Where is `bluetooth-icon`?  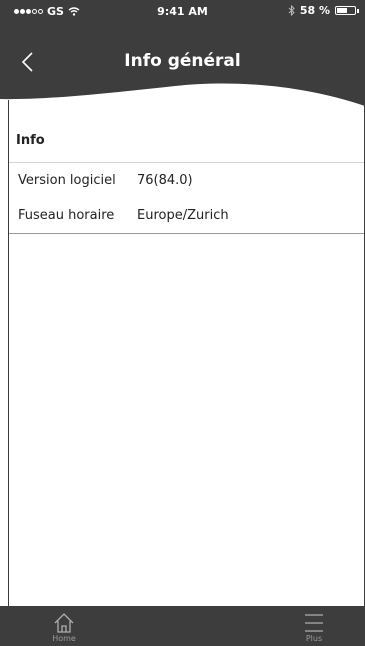 bluetooth-icon is located at coordinates (291, 10).